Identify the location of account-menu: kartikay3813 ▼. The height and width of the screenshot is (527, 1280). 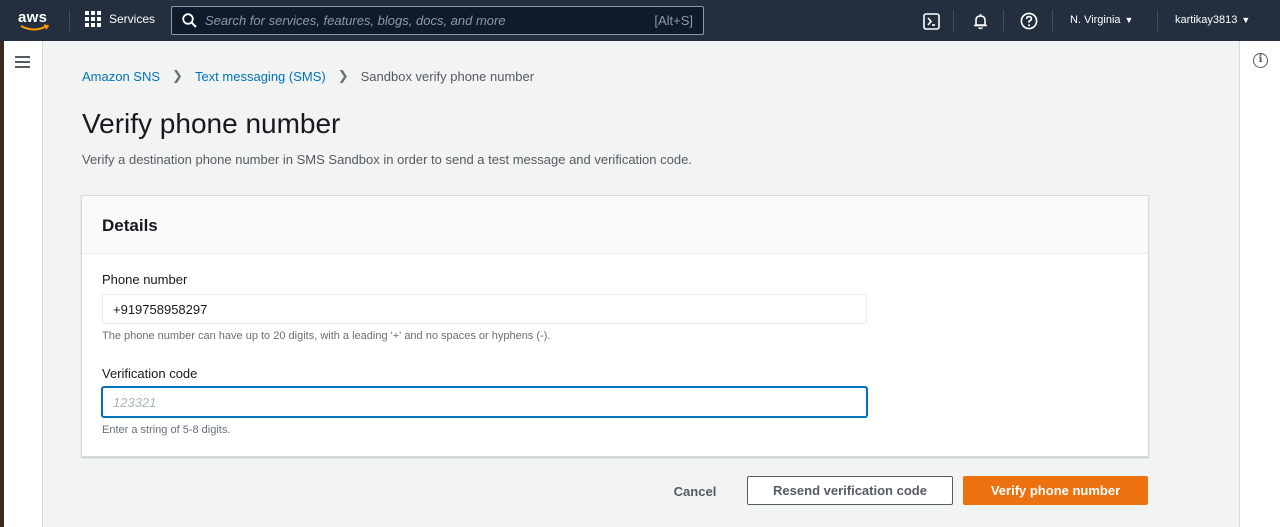
(1212, 20).